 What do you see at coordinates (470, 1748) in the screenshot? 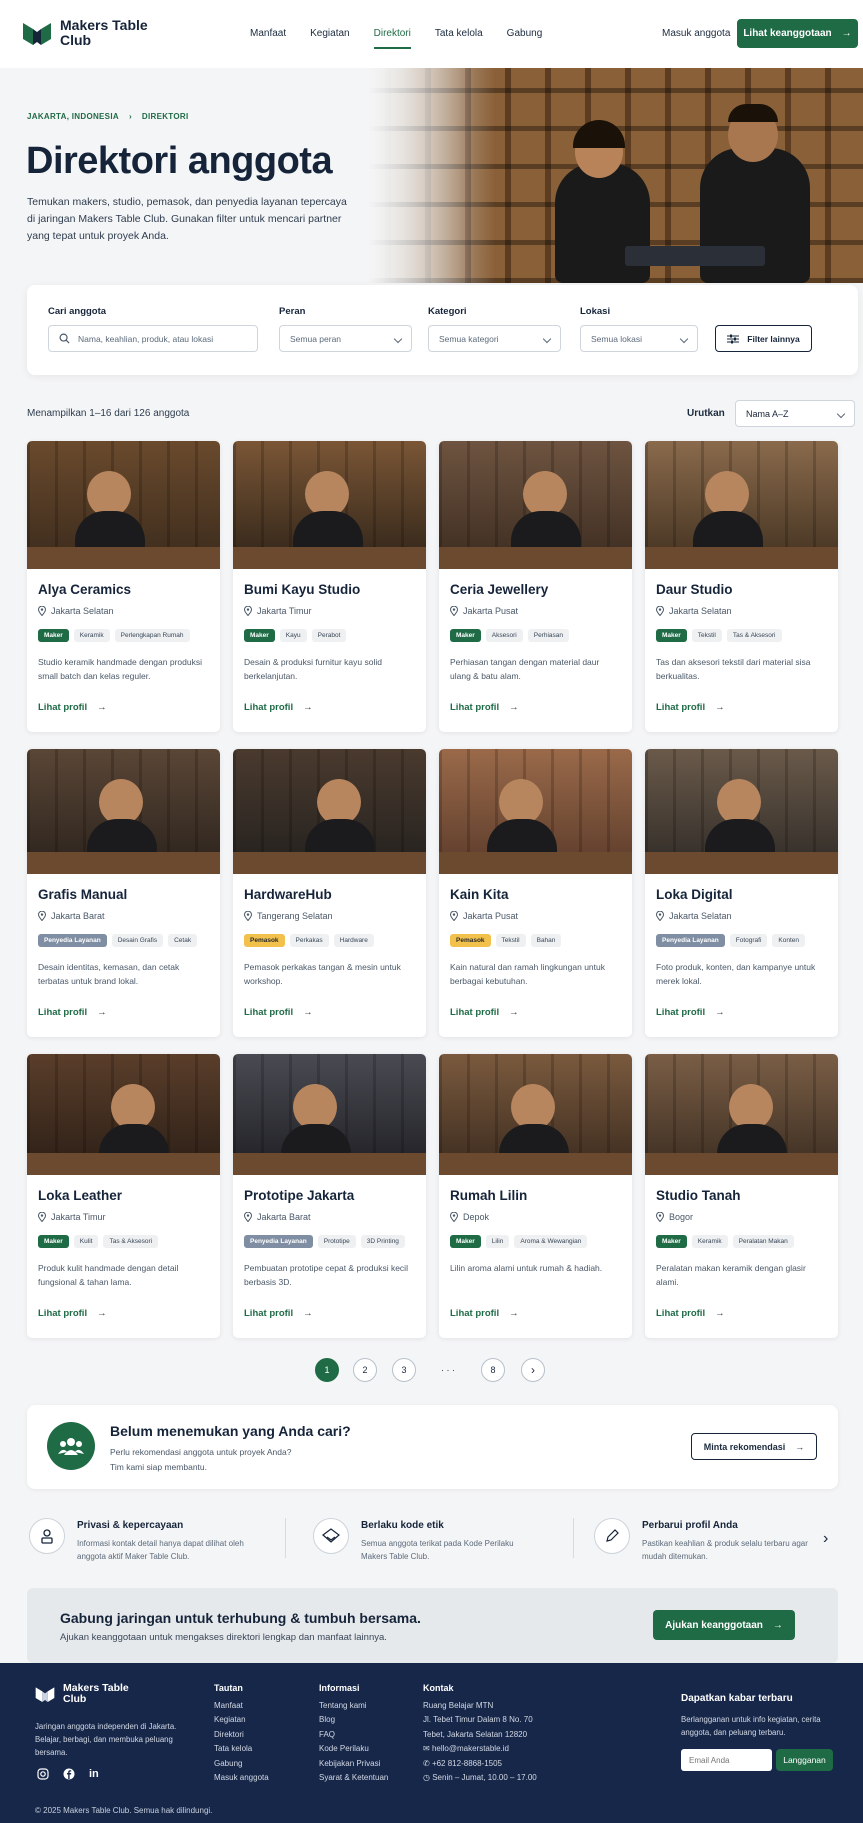
I see `contact-email: hello@makerstable.id` at bounding box center [470, 1748].